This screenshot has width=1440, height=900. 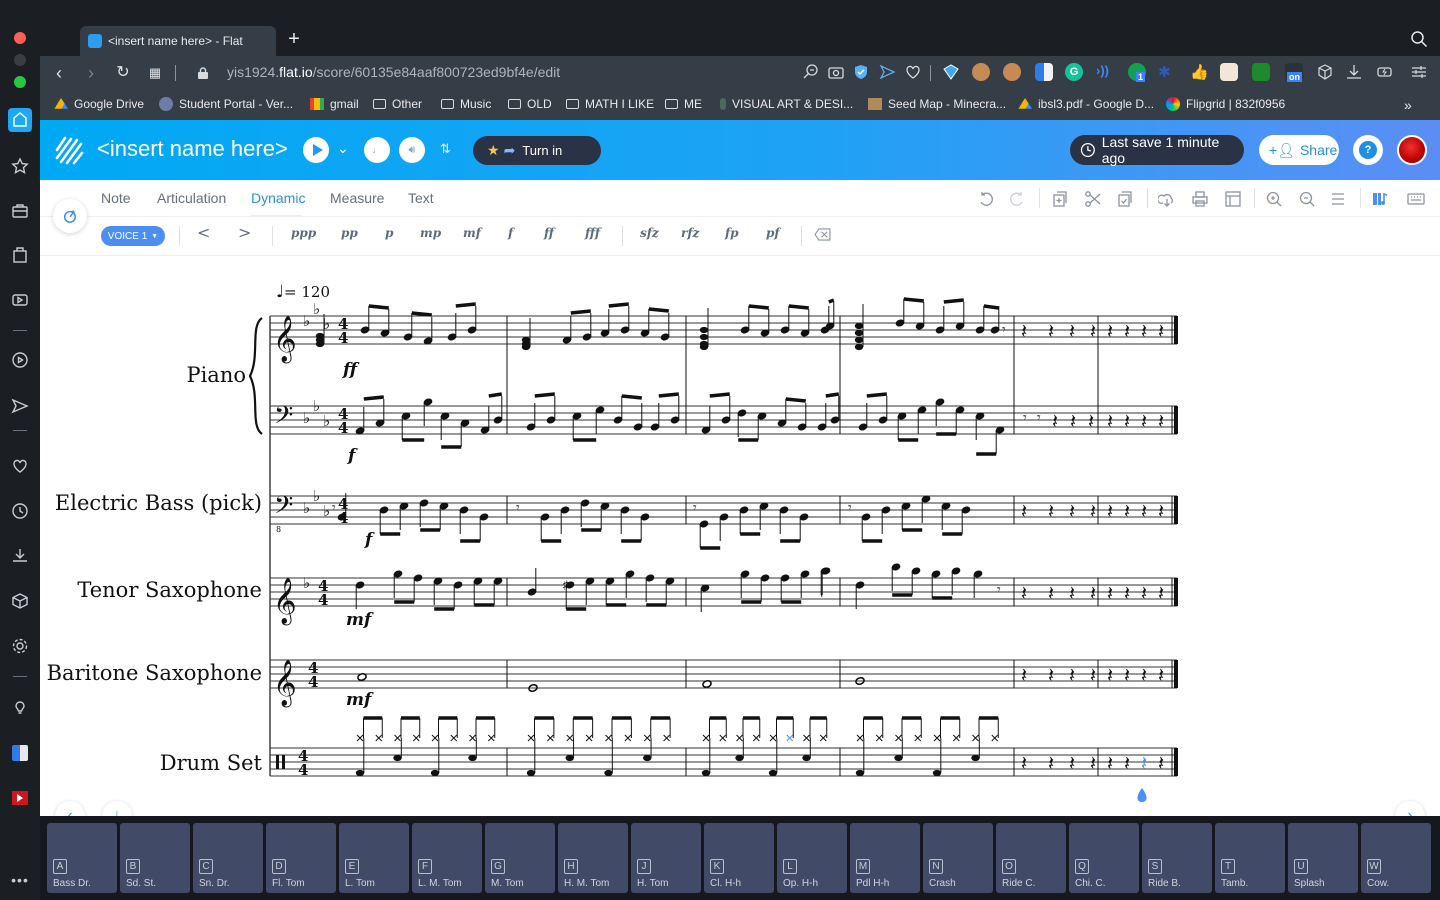 I want to click on bookmark-folder-music: Music, so click(x=466, y=104).